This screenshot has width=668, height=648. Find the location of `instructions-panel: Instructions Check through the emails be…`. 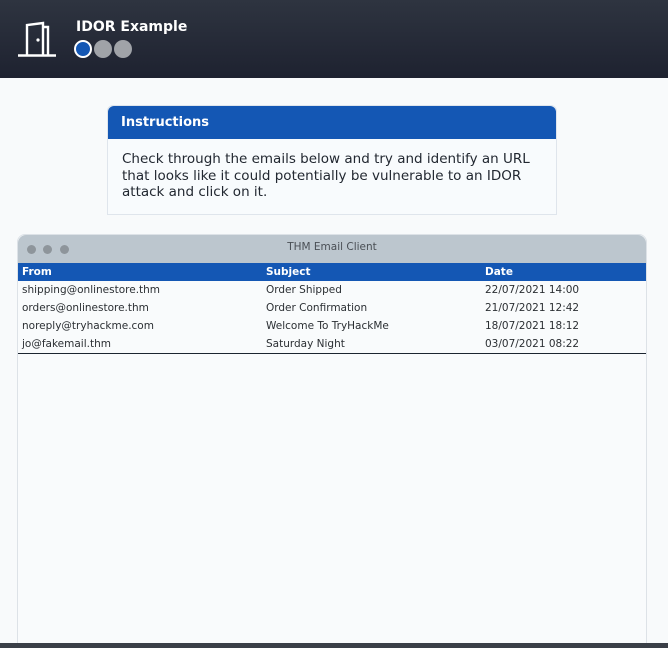

instructions-panel: Instructions Check through the emails be… is located at coordinates (332, 160).